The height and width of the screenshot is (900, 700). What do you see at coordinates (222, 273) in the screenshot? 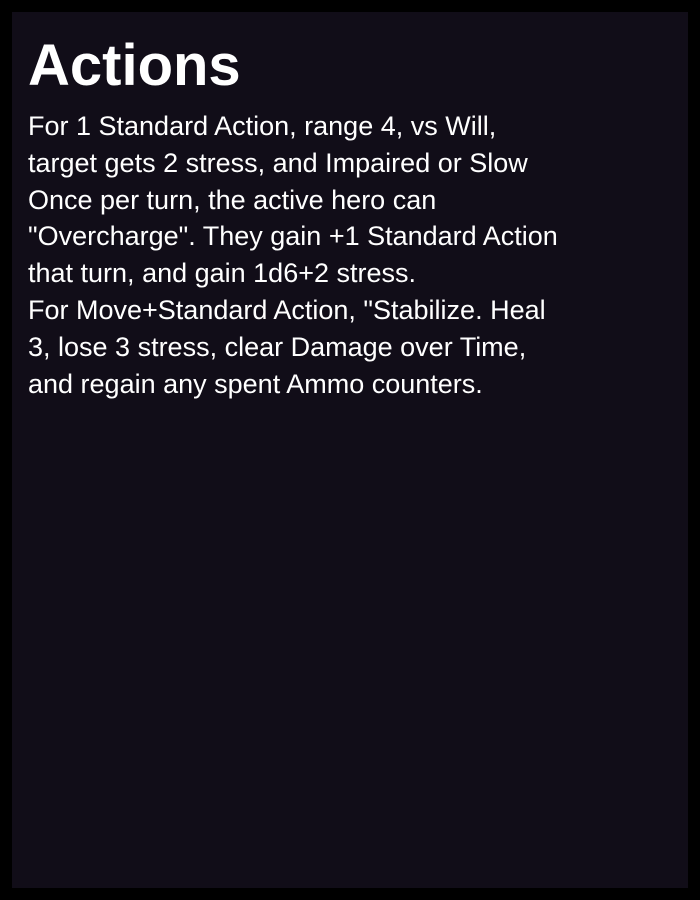
I see `description-line: that turn, and gain 1d6+2 stress.` at bounding box center [222, 273].